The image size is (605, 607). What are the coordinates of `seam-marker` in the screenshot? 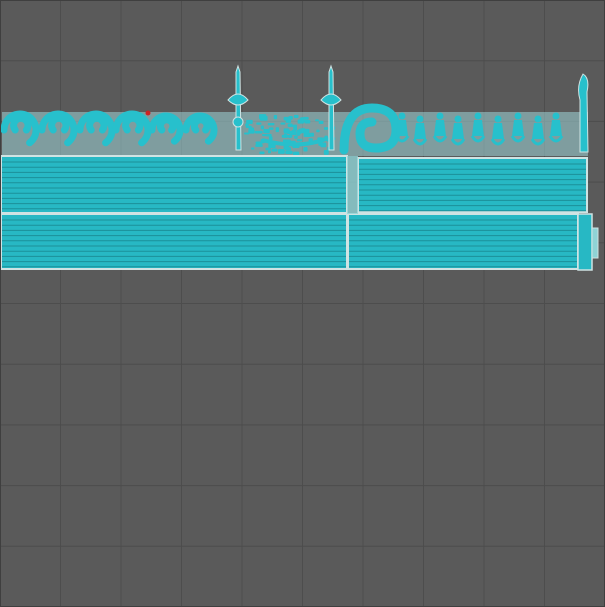 It's located at (148, 113).